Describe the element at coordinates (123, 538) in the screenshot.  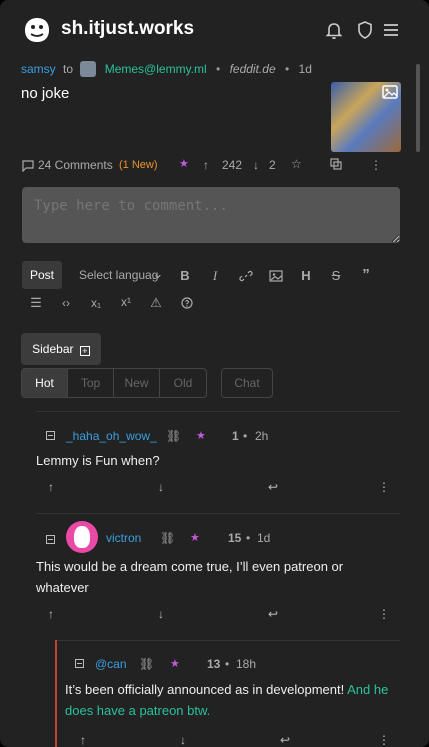
I see `comment-author-link: victron` at that location.